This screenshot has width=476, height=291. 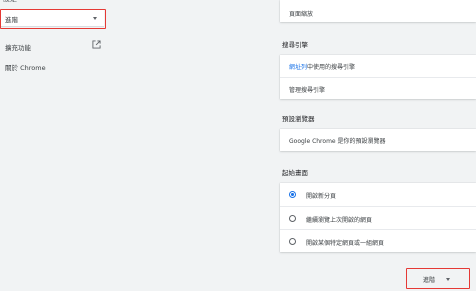 What do you see at coordinates (307, 90) in the screenshot?
I see `manage-search-engines-label: 管理搜尋引擎` at bounding box center [307, 90].